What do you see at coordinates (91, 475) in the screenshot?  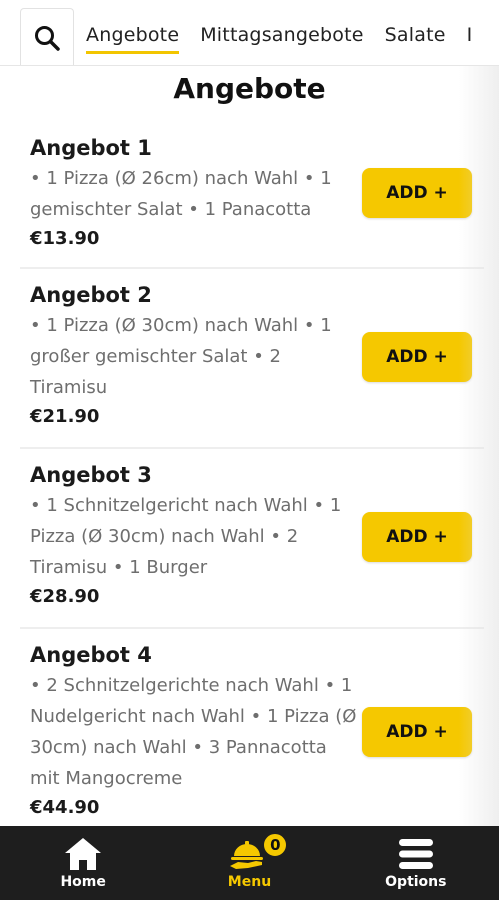 I see `item-title: Angebot 3` at bounding box center [91, 475].